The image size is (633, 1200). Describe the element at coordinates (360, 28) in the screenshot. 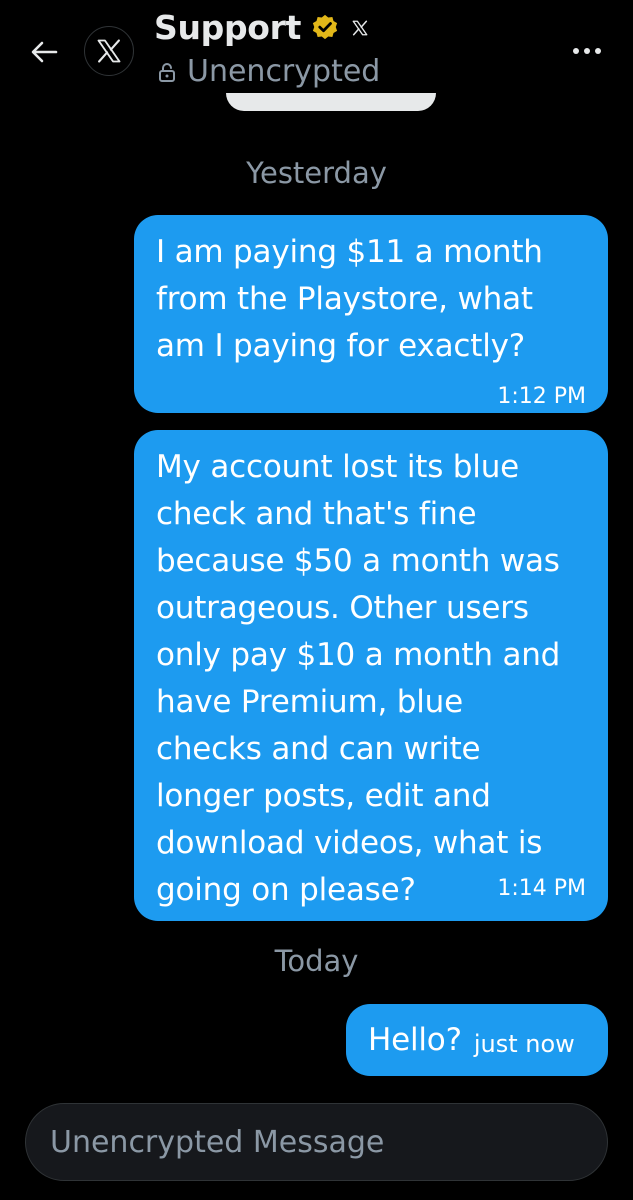

I see `x-logo-small-icon` at that location.